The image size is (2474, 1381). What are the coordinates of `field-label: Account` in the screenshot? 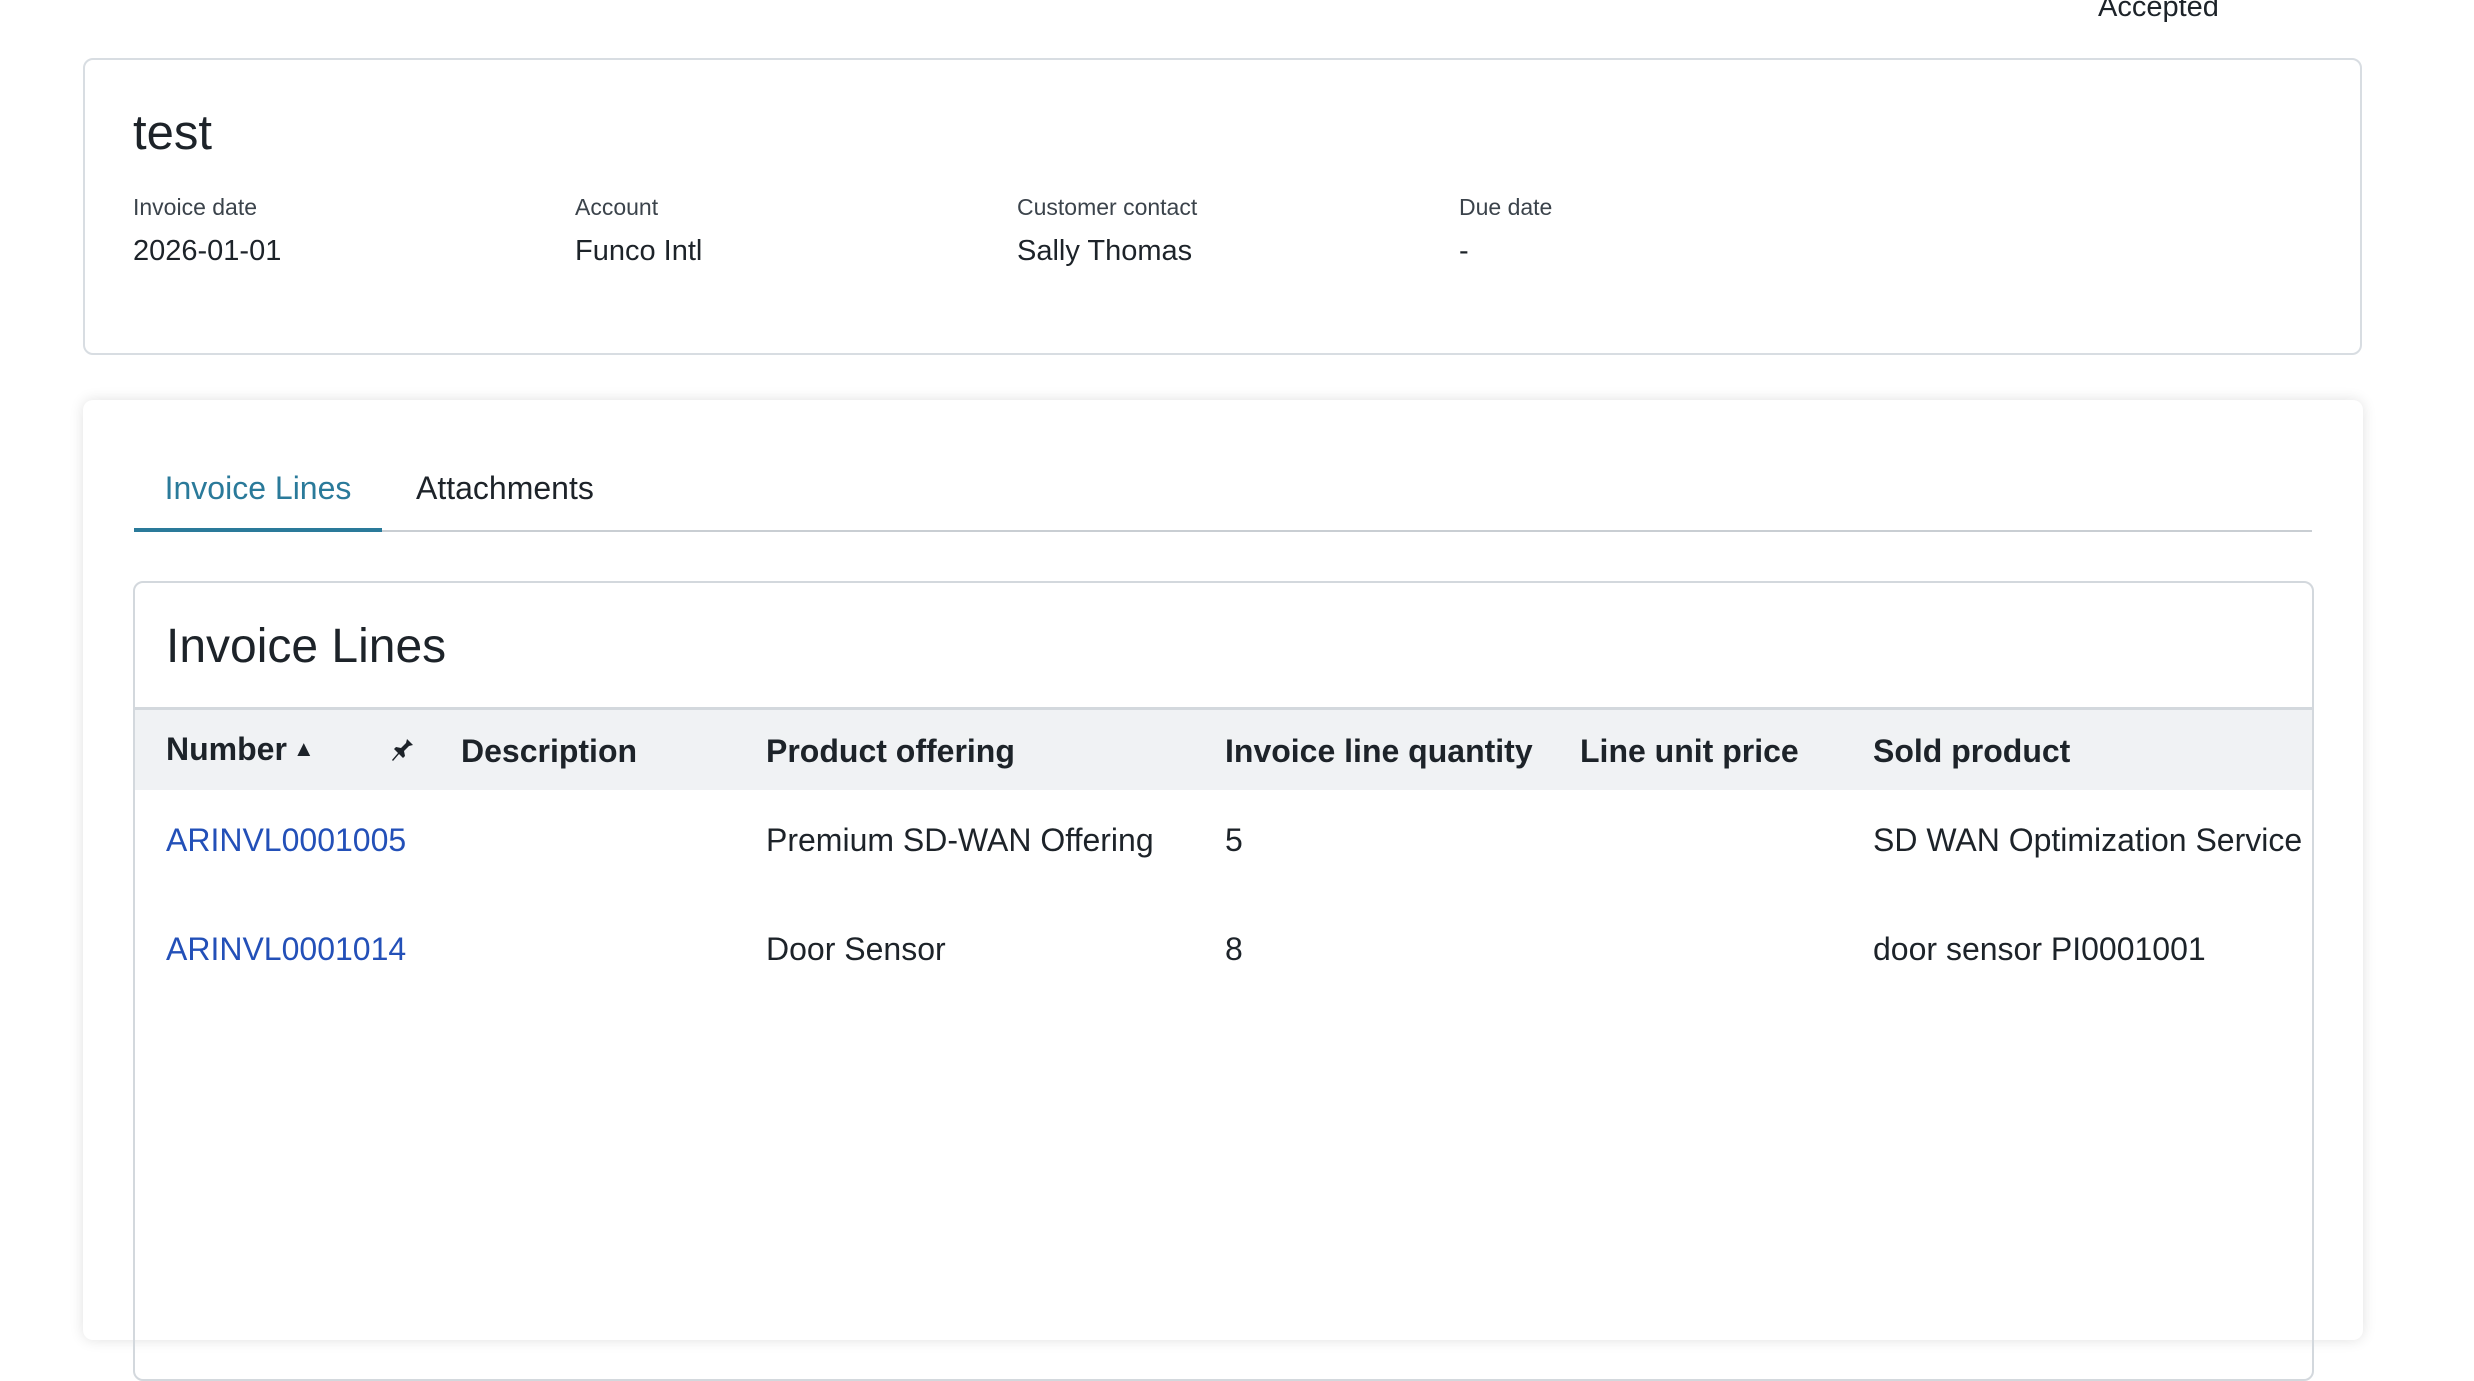 It's located at (617, 207).